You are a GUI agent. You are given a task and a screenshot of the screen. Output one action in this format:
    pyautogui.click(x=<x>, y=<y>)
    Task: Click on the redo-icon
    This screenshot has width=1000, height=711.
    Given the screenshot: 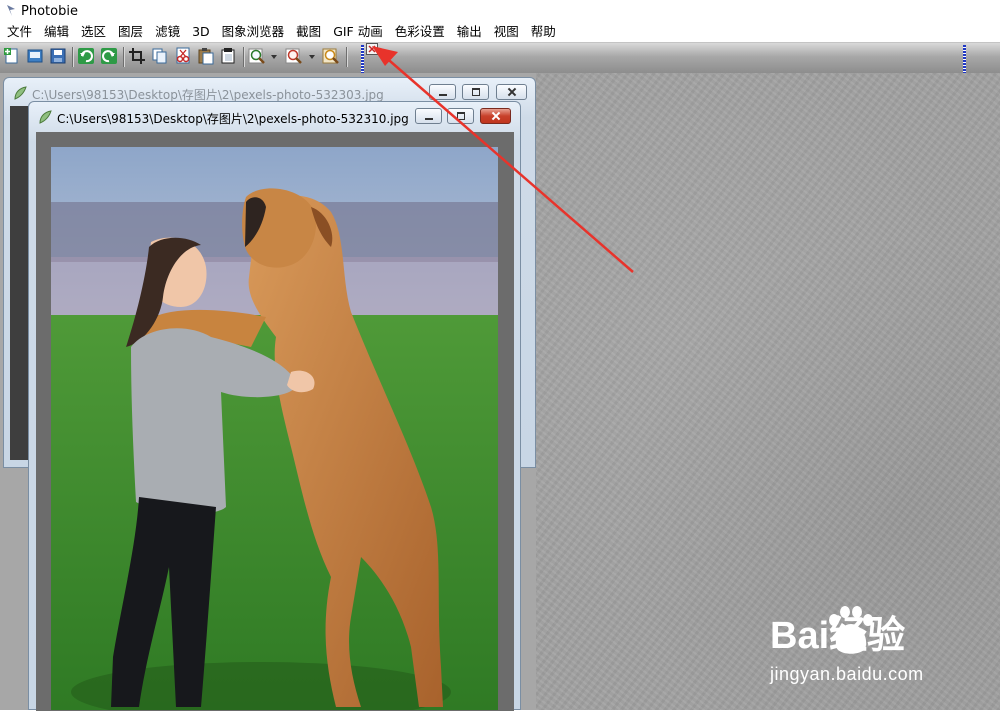 What is the action you would take?
    pyautogui.click(x=109, y=56)
    